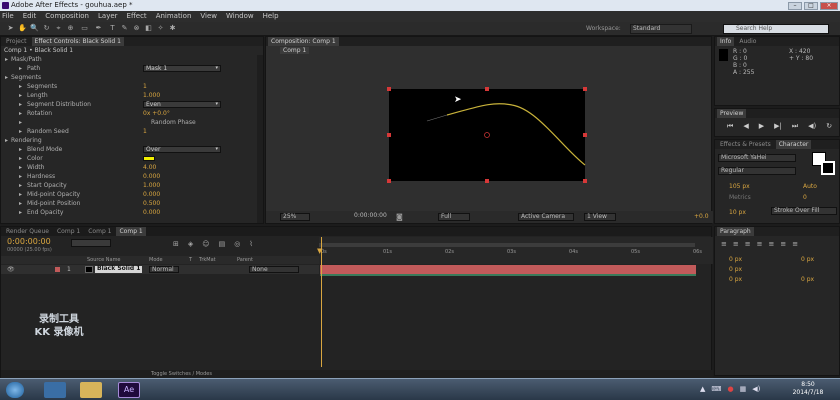  Describe the element at coordinates (15, 390) in the screenshot. I see `start-button-icon` at that location.